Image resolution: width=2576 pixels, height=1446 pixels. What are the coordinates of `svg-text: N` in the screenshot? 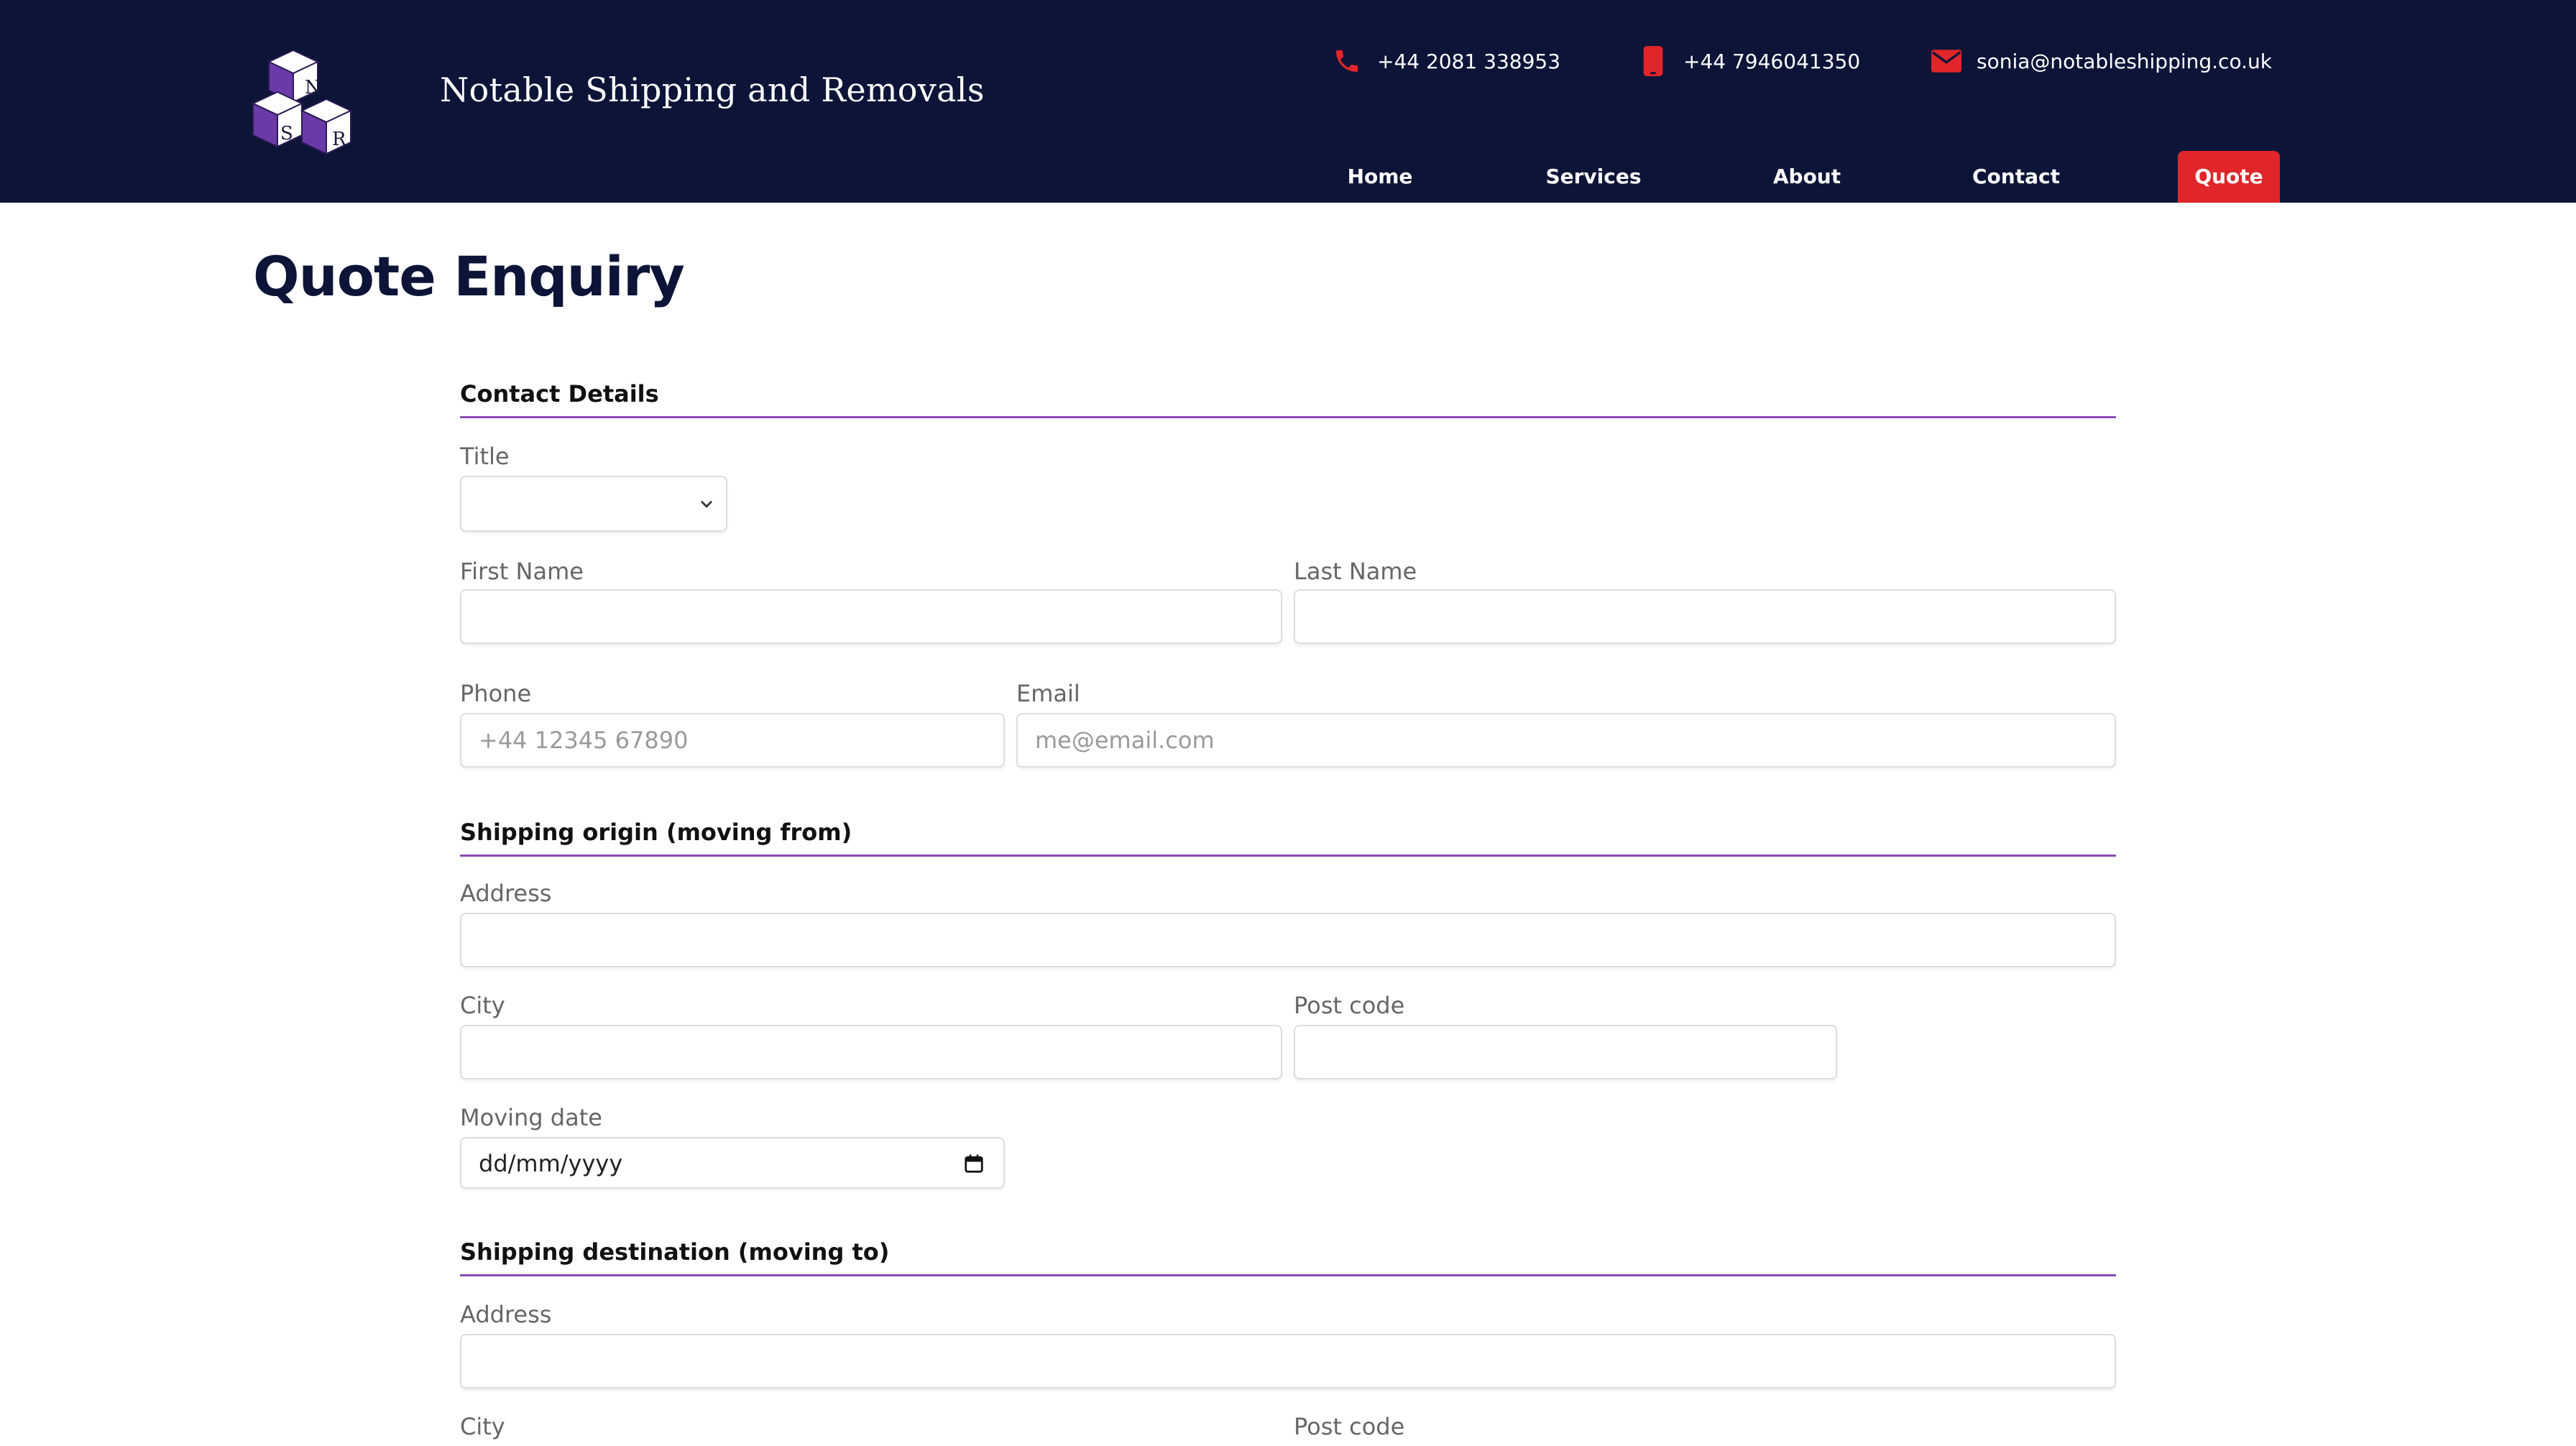 It's located at (313, 87).